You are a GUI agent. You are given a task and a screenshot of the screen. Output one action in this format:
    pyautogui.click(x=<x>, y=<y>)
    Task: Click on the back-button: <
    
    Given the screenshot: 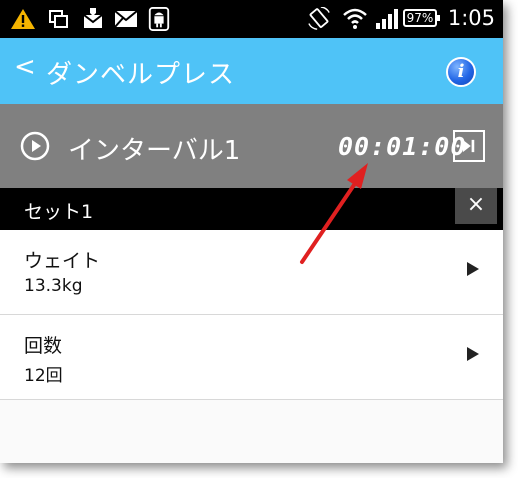 What is the action you would take?
    pyautogui.click(x=25, y=67)
    